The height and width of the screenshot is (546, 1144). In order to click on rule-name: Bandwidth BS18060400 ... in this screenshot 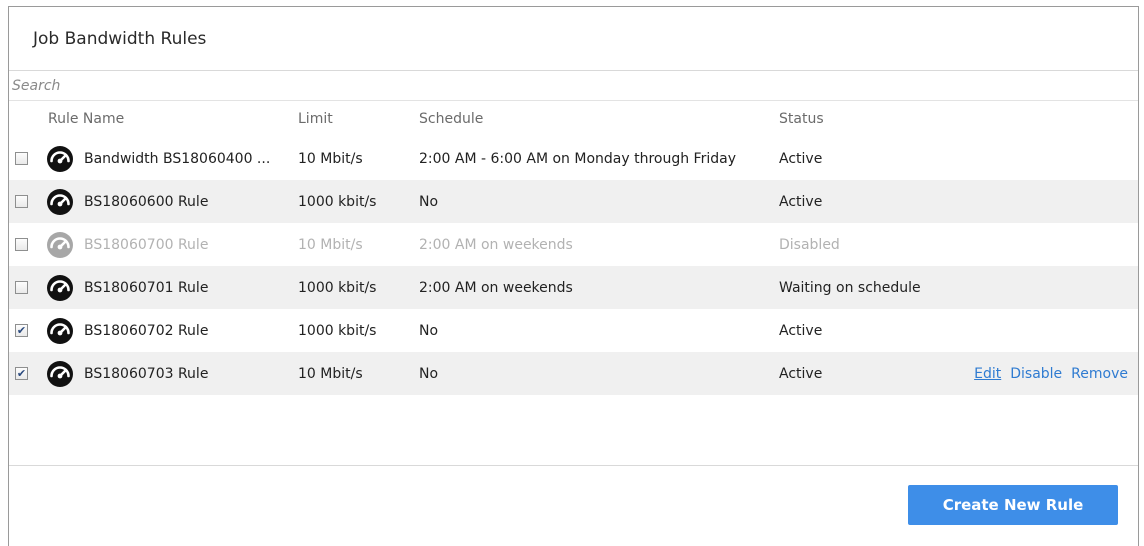, I will do `click(177, 158)`.